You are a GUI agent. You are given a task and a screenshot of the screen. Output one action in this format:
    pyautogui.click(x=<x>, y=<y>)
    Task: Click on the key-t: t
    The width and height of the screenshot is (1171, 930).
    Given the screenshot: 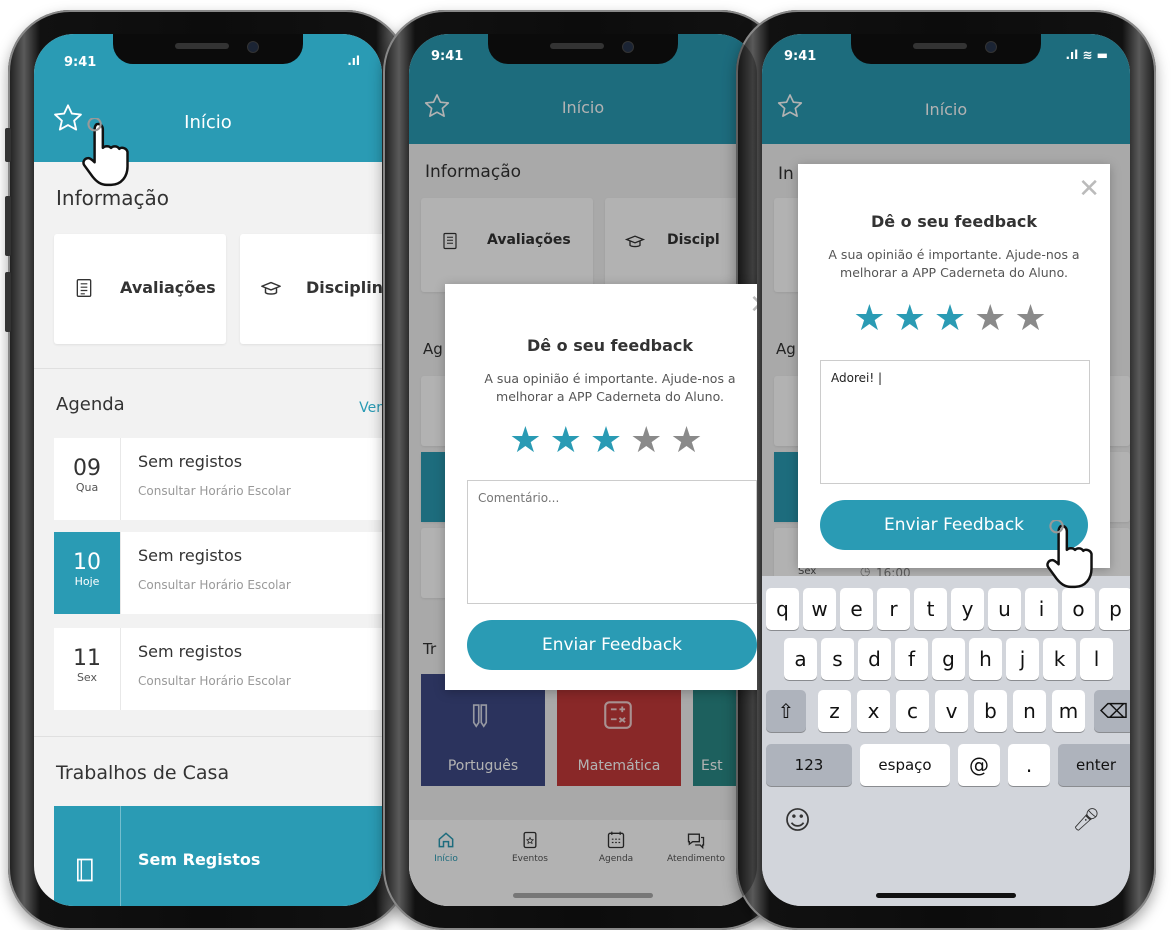 What is the action you would take?
    pyautogui.click(x=930, y=609)
    